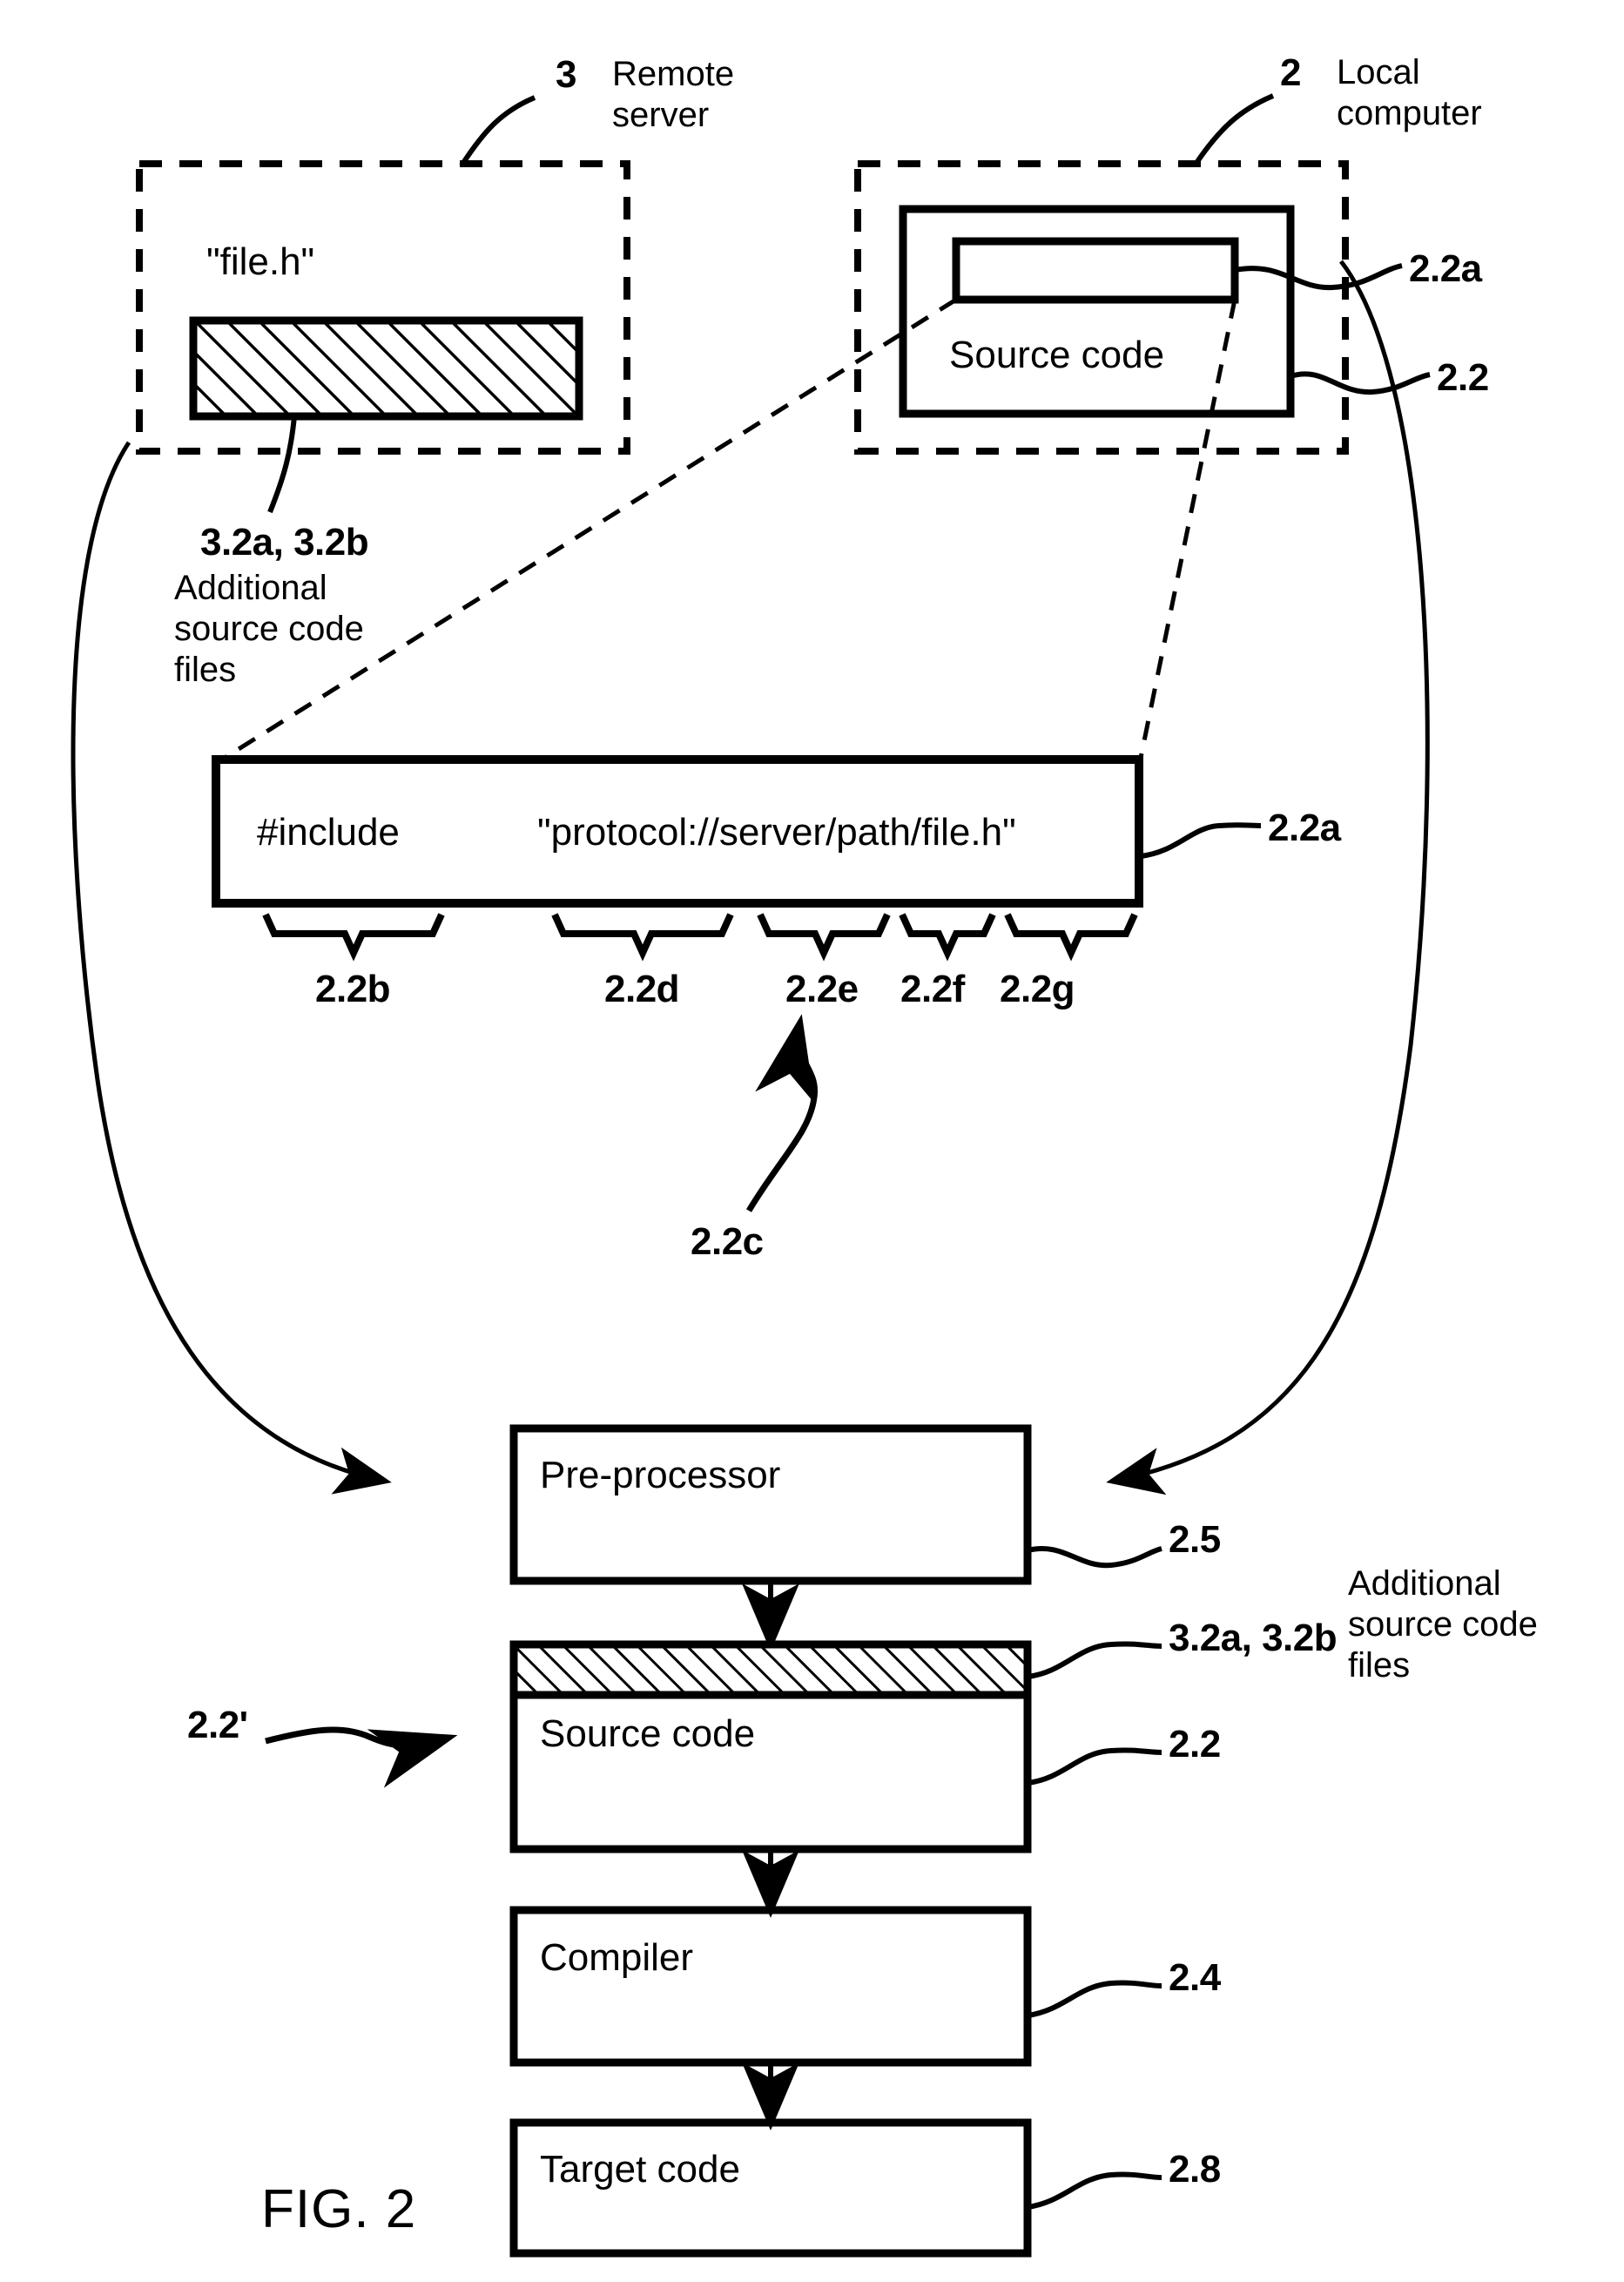  I want to click on ref-compiler: 2.4, so click(1195, 1977).